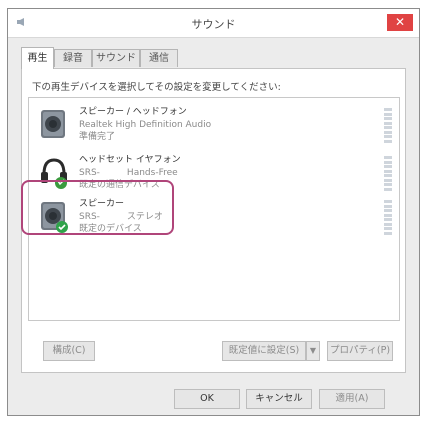  I want to click on window-title: サウンド, so click(213, 24).